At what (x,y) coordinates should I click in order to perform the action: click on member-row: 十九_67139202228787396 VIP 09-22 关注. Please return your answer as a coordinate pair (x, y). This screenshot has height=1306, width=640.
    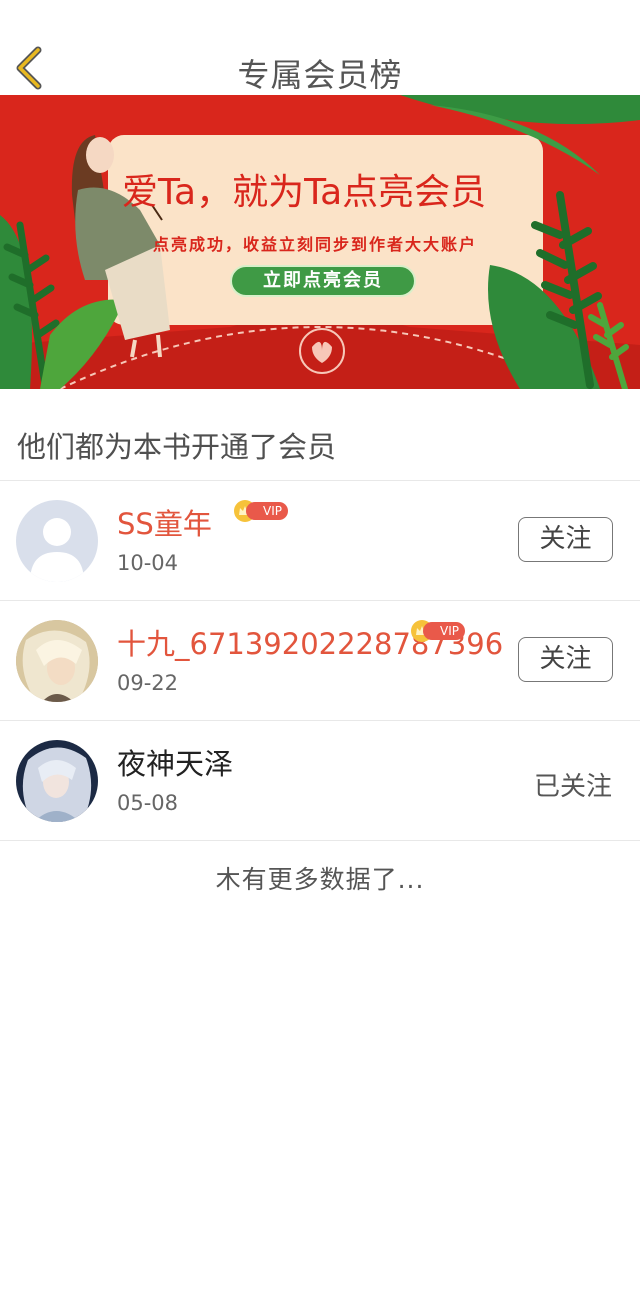
    Looking at the image, I should click on (320, 660).